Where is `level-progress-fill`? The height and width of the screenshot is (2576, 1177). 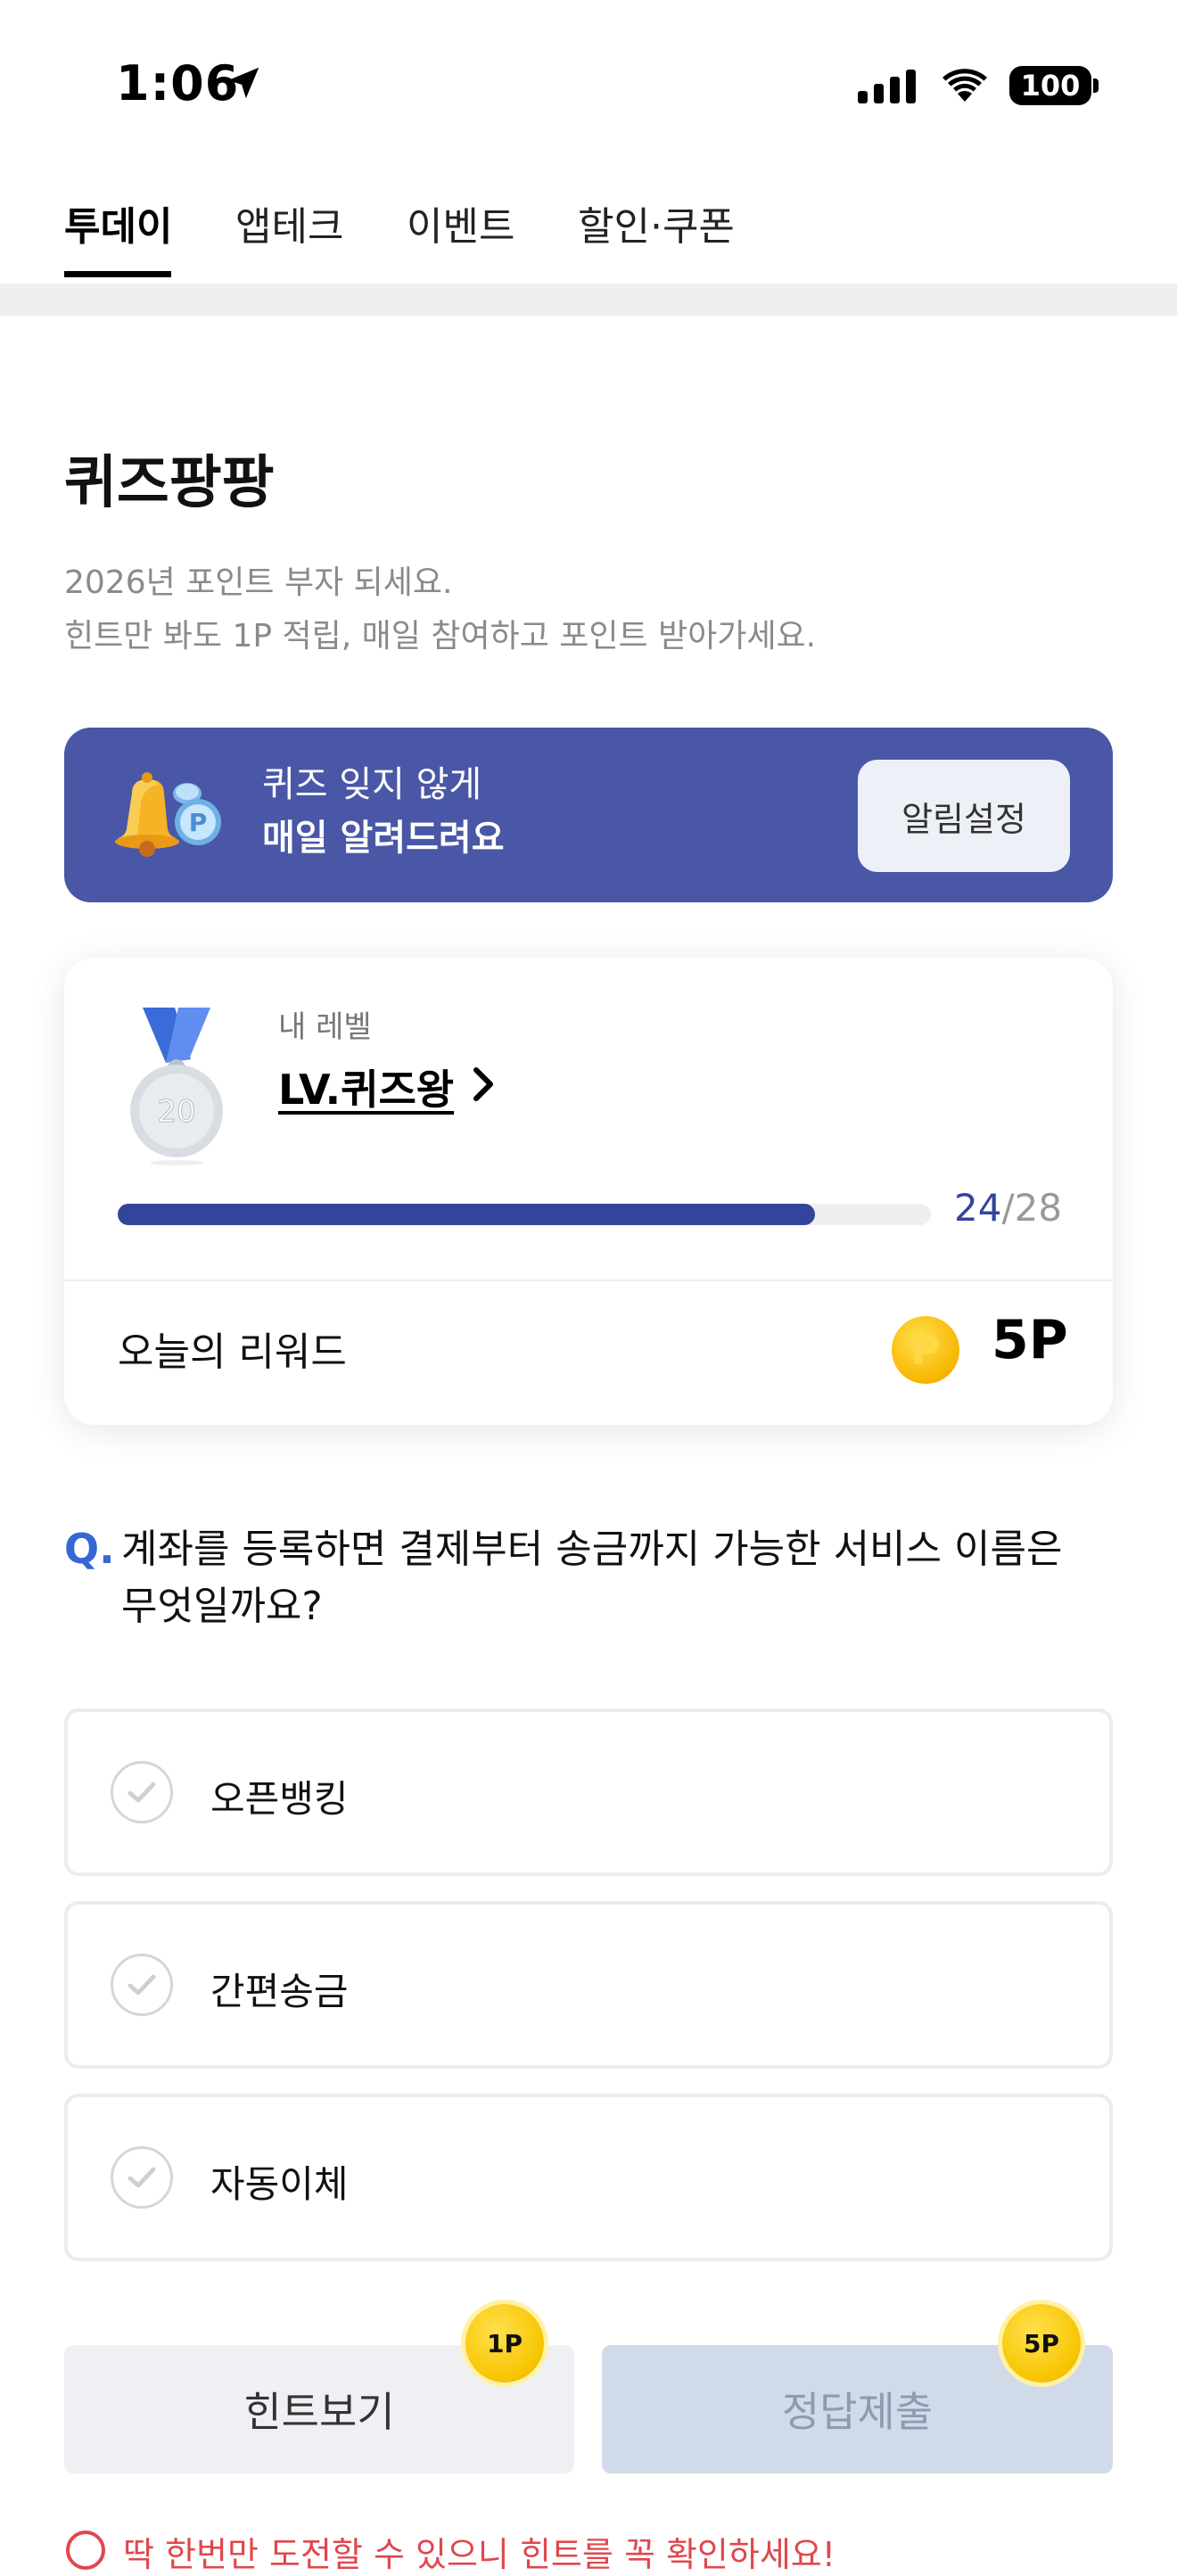
level-progress-fill is located at coordinates (466, 1214).